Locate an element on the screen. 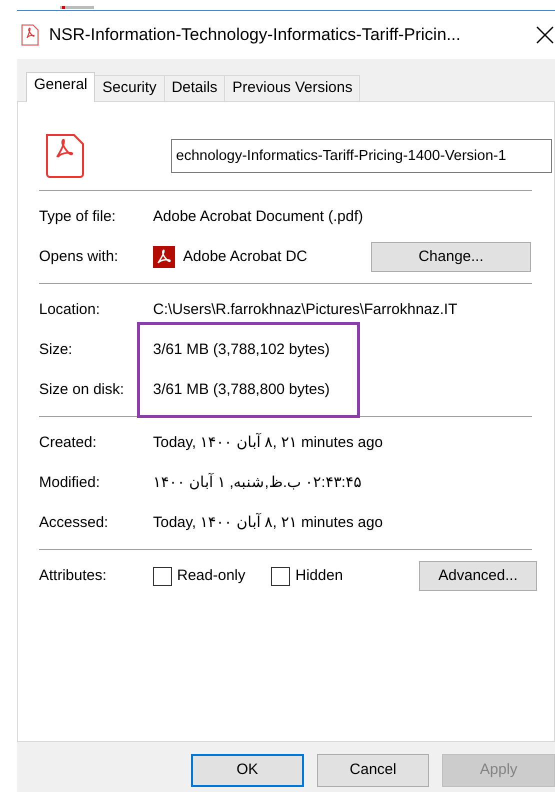 This screenshot has width=555, height=792. field-label: Size on disk: is located at coordinates (82, 390).